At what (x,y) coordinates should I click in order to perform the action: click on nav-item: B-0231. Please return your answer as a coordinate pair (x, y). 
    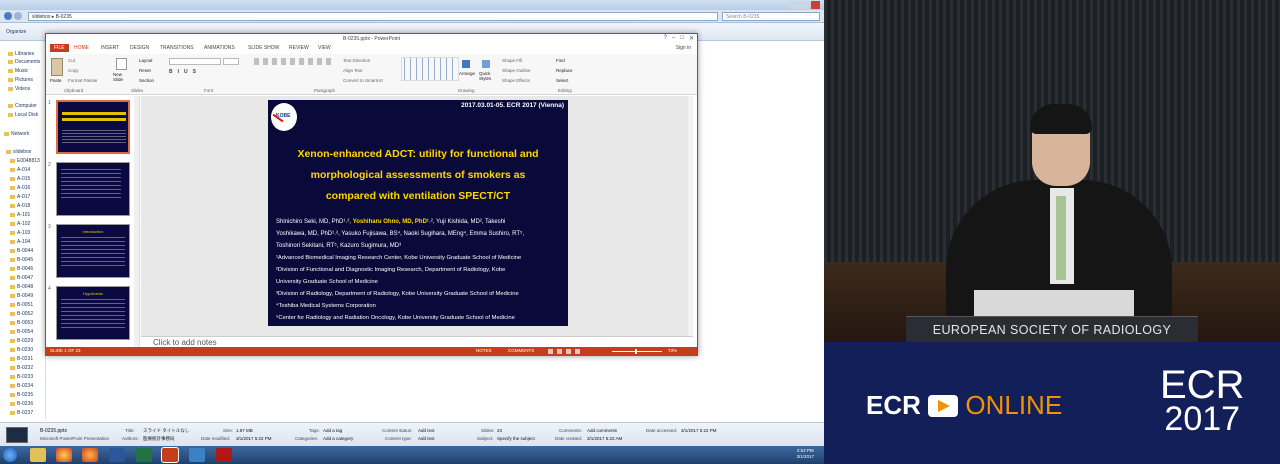
    Looking at the image, I should click on (21, 359).